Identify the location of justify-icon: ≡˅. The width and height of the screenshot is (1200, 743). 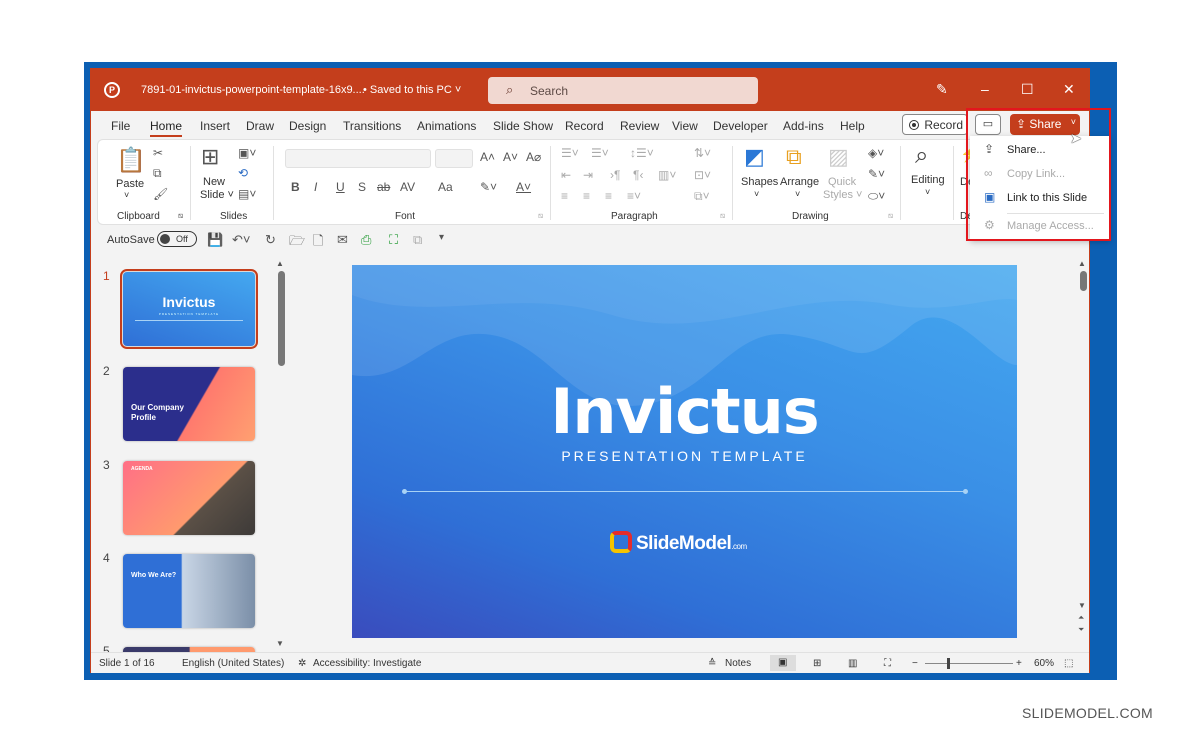
(634, 196).